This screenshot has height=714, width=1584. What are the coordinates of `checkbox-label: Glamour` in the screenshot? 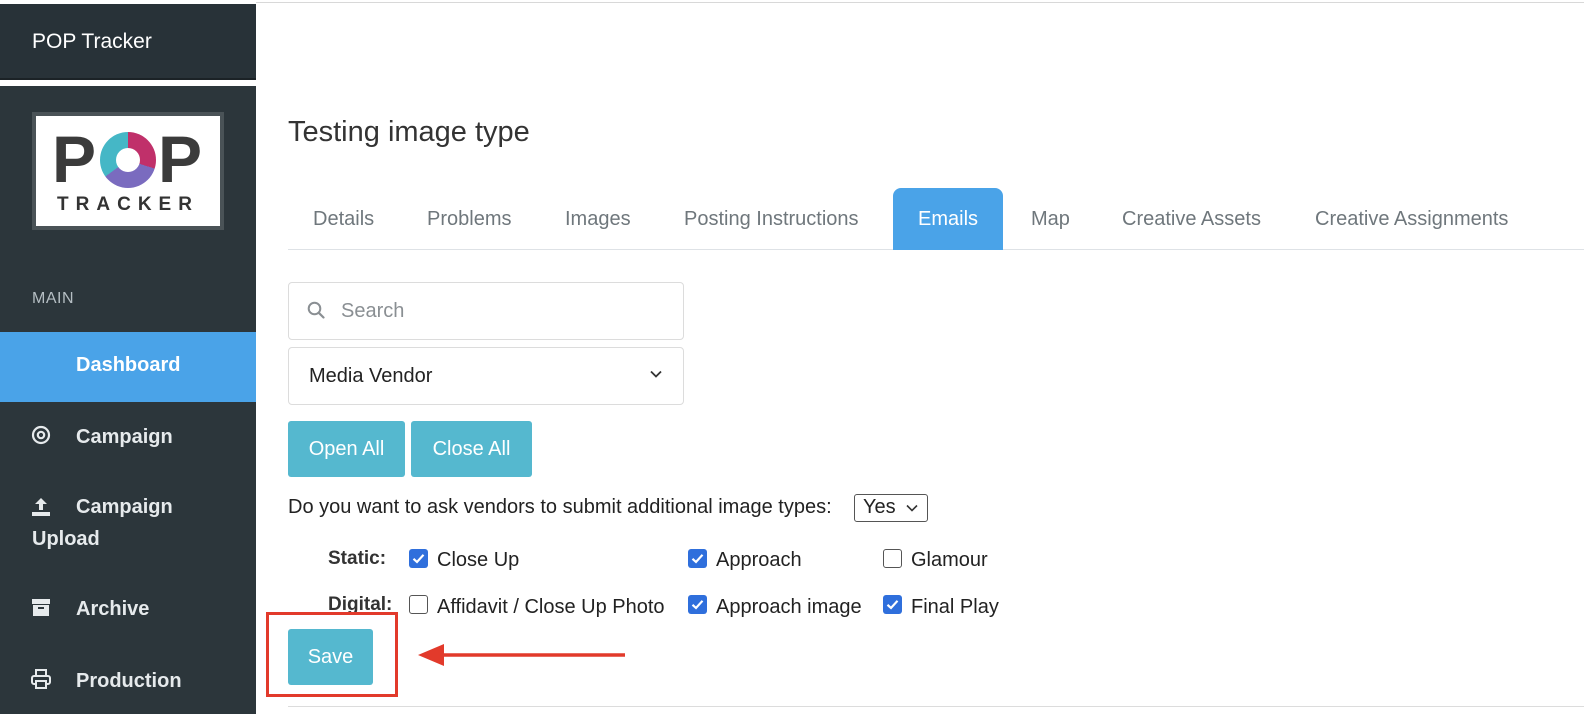 It's located at (949, 560).